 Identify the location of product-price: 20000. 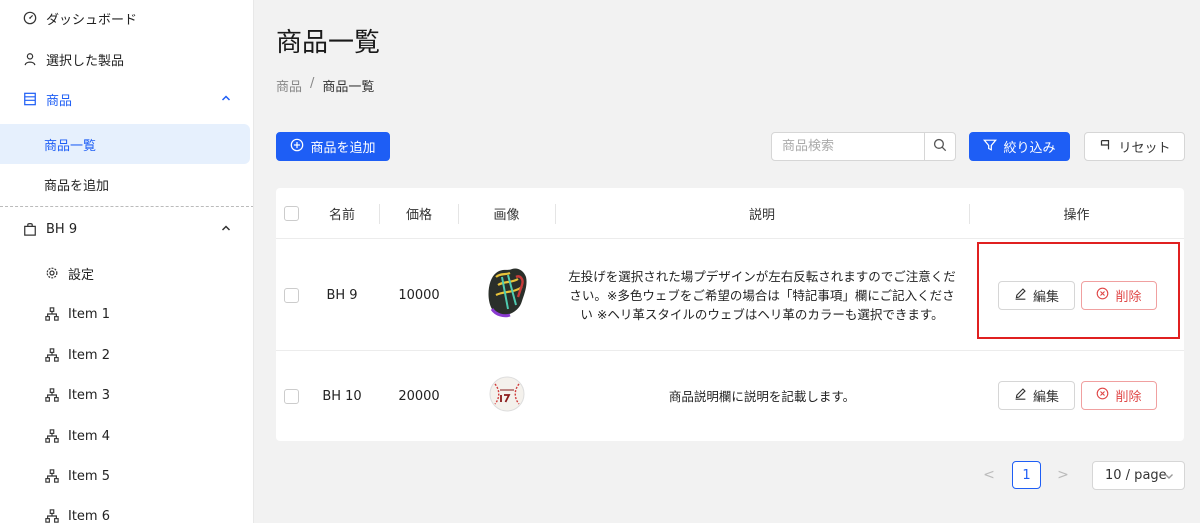
(419, 396).